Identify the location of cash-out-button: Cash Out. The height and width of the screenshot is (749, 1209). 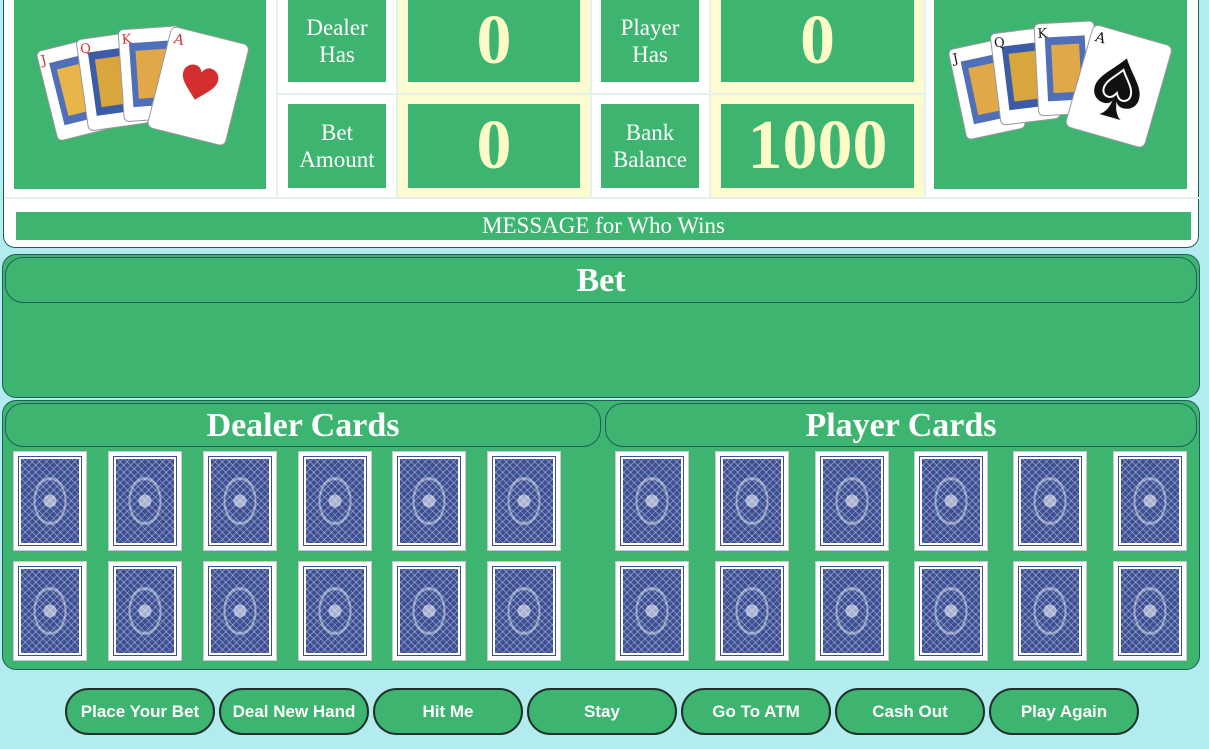
(910, 711).